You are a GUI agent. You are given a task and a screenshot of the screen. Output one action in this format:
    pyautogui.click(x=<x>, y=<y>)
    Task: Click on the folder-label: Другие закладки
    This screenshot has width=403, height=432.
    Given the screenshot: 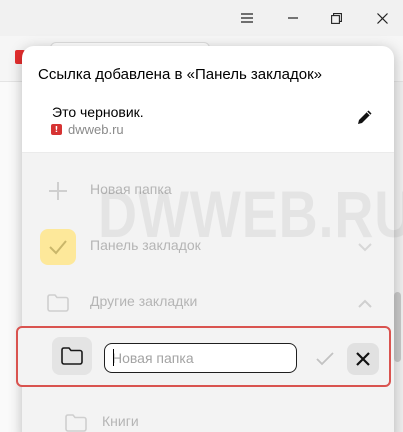 What is the action you would take?
    pyautogui.click(x=144, y=301)
    